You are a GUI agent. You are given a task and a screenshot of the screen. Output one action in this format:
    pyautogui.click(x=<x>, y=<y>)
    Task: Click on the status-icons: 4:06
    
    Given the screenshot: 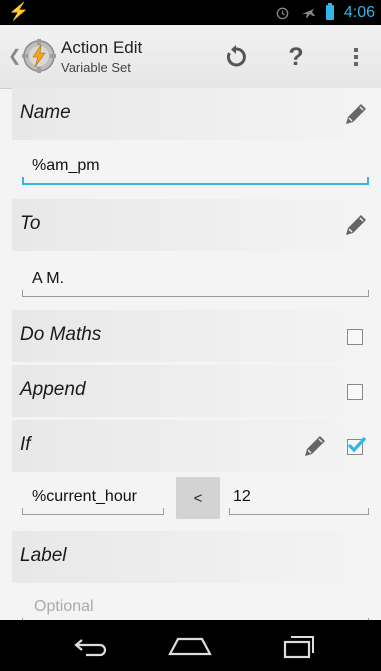 What is the action you would take?
    pyautogui.click(x=325, y=12)
    